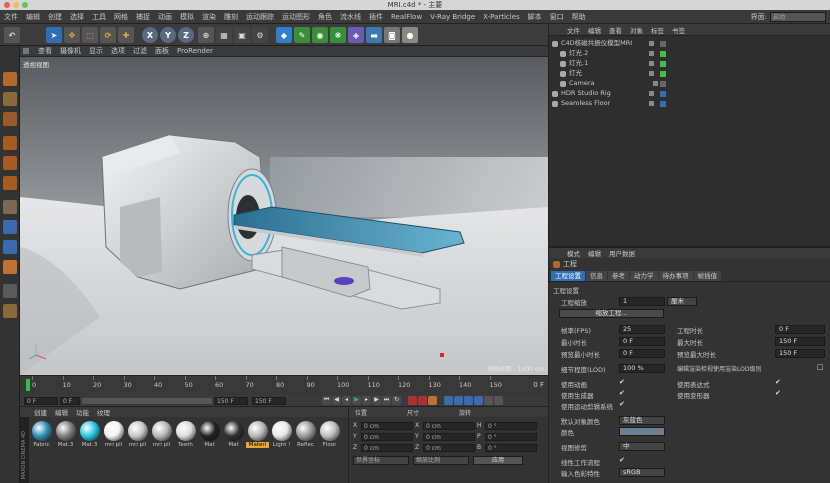 The height and width of the screenshot is (483, 830). Describe the element at coordinates (642, 420) in the screenshot. I see `default-color-select: 灰蓝色` at that location.